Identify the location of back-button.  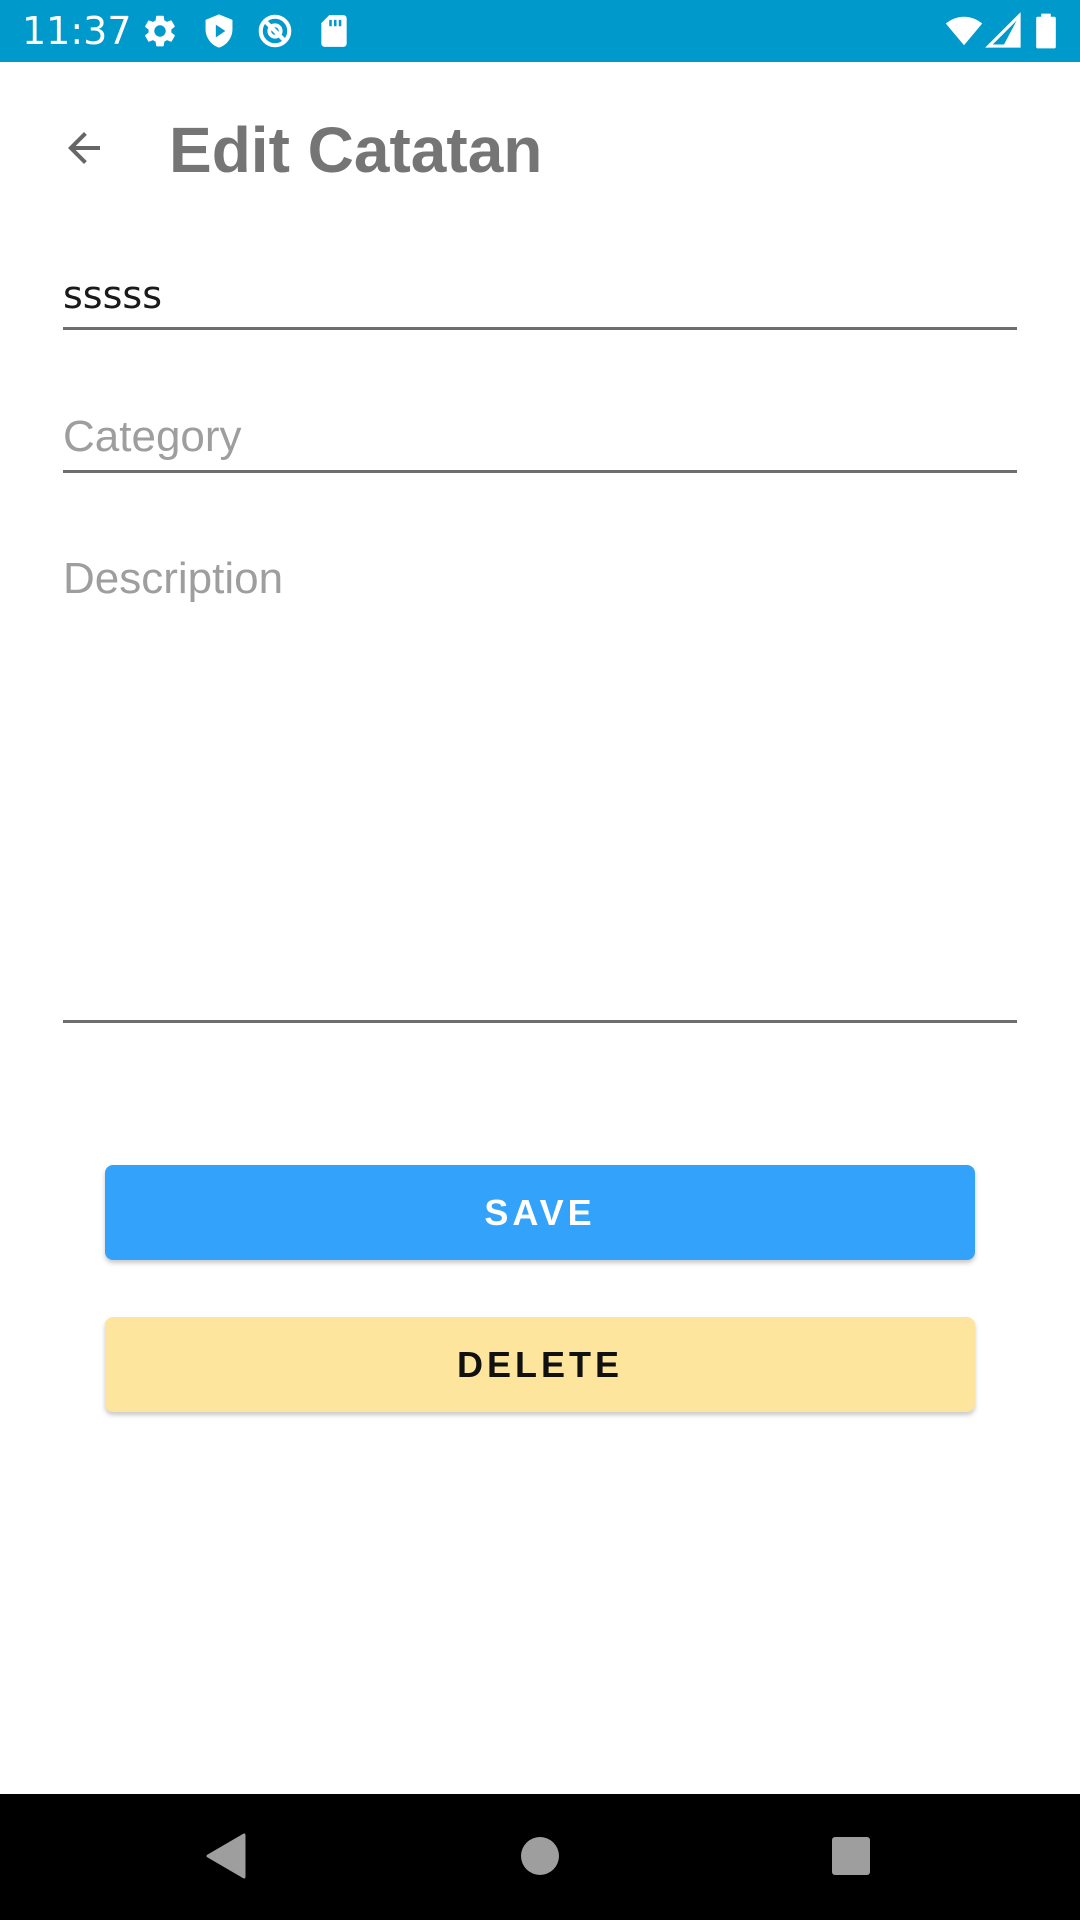
(84, 148).